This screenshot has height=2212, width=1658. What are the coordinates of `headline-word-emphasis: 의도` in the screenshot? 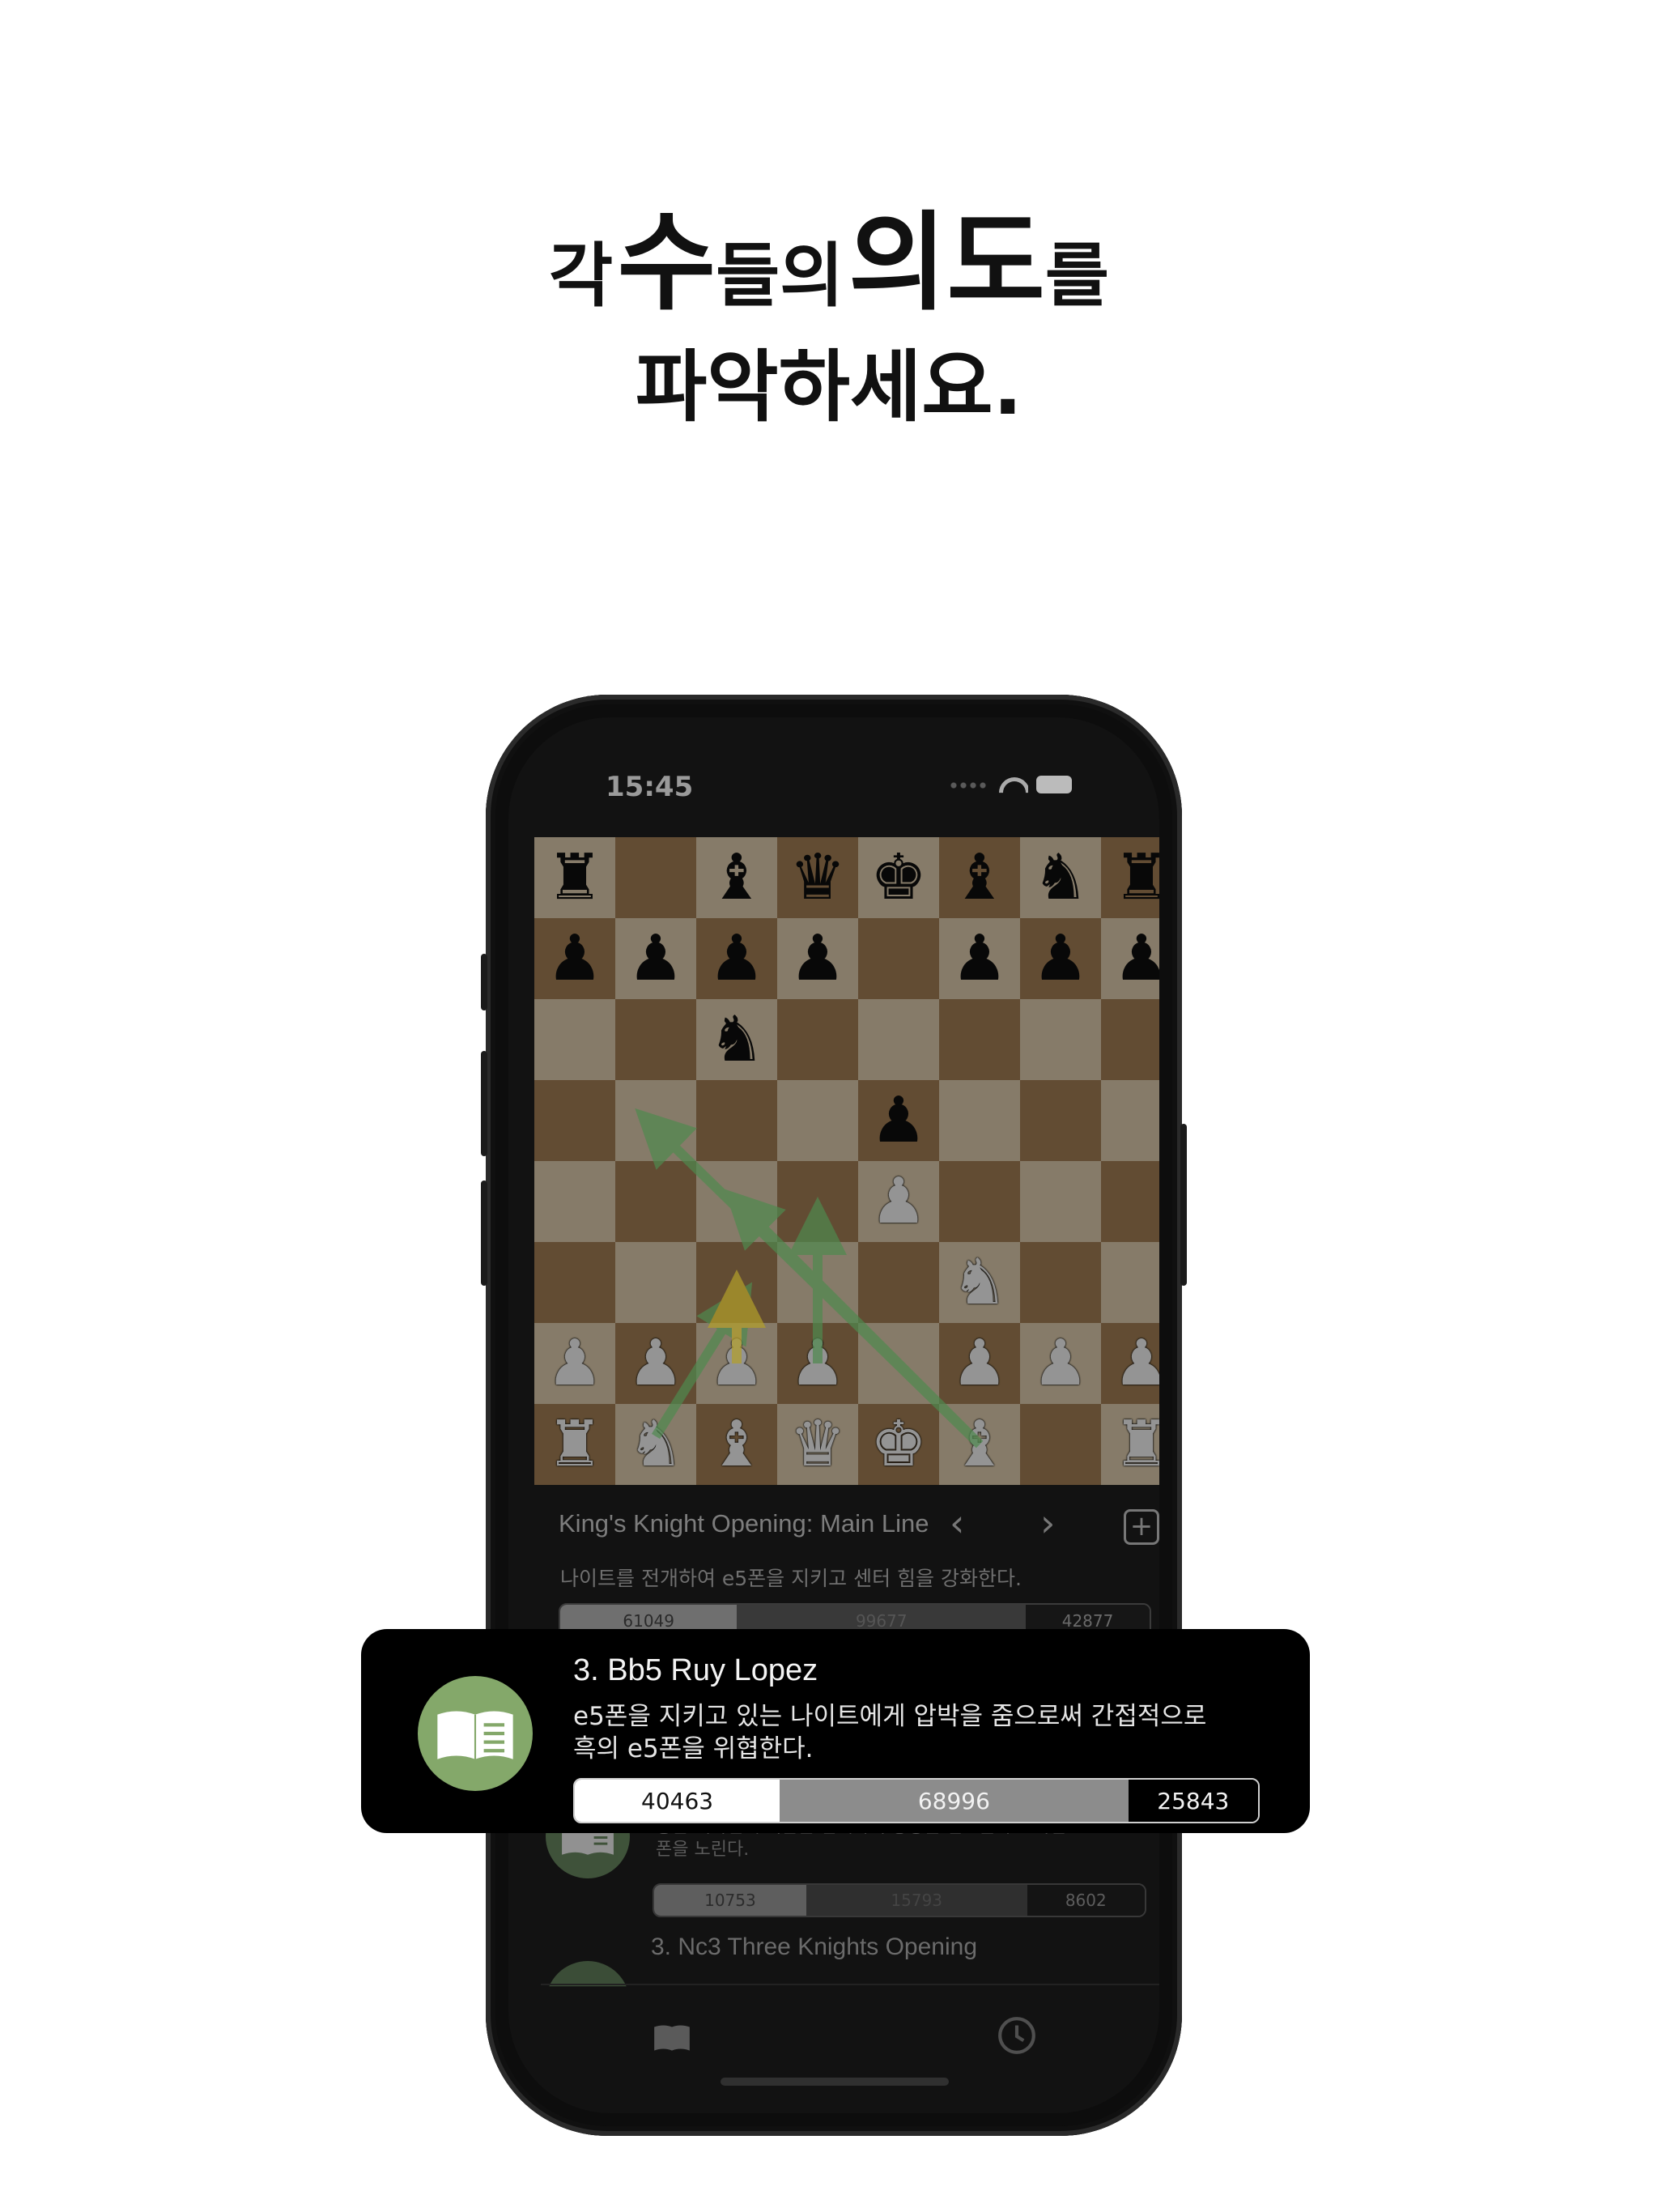 It's located at (946, 263).